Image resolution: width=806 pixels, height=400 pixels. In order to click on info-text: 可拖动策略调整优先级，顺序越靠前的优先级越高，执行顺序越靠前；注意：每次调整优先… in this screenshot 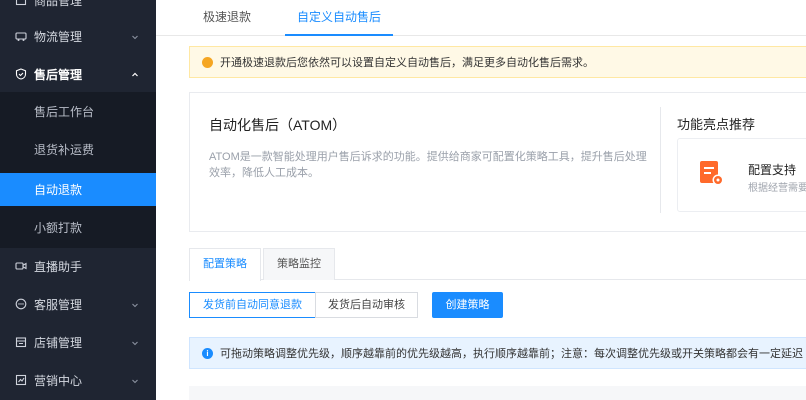, I will do `click(511, 354)`.